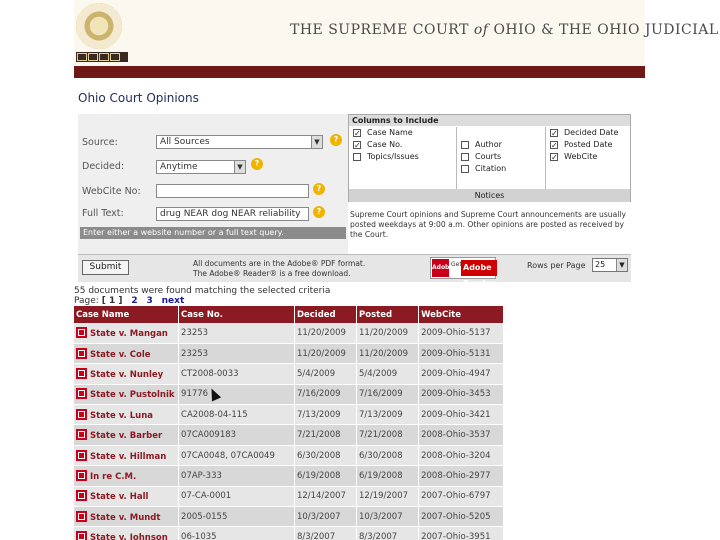  I want to click on header-webcite: WebCite, so click(461, 314).